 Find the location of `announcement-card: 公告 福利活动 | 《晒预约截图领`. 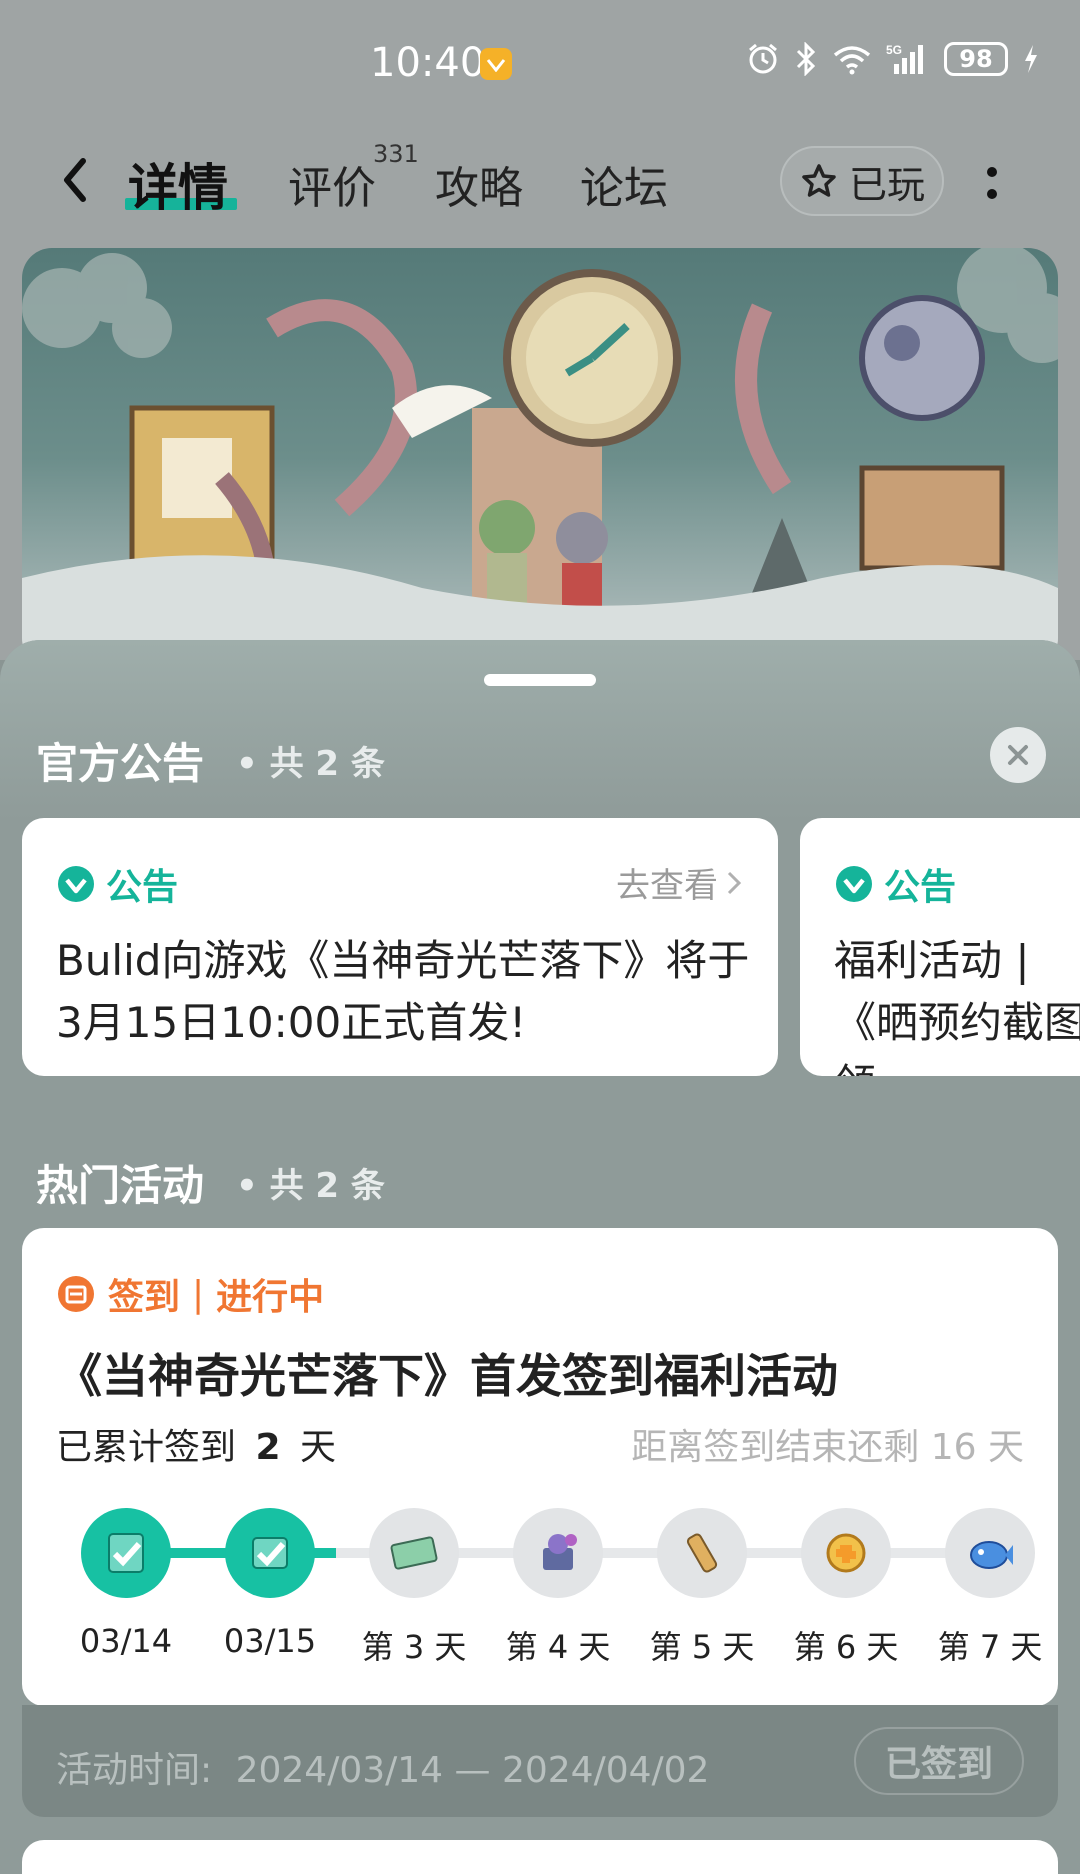

announcement-card: 公告 福利活动 | 《晒预约截图领 is located at coordinates (940, 947).